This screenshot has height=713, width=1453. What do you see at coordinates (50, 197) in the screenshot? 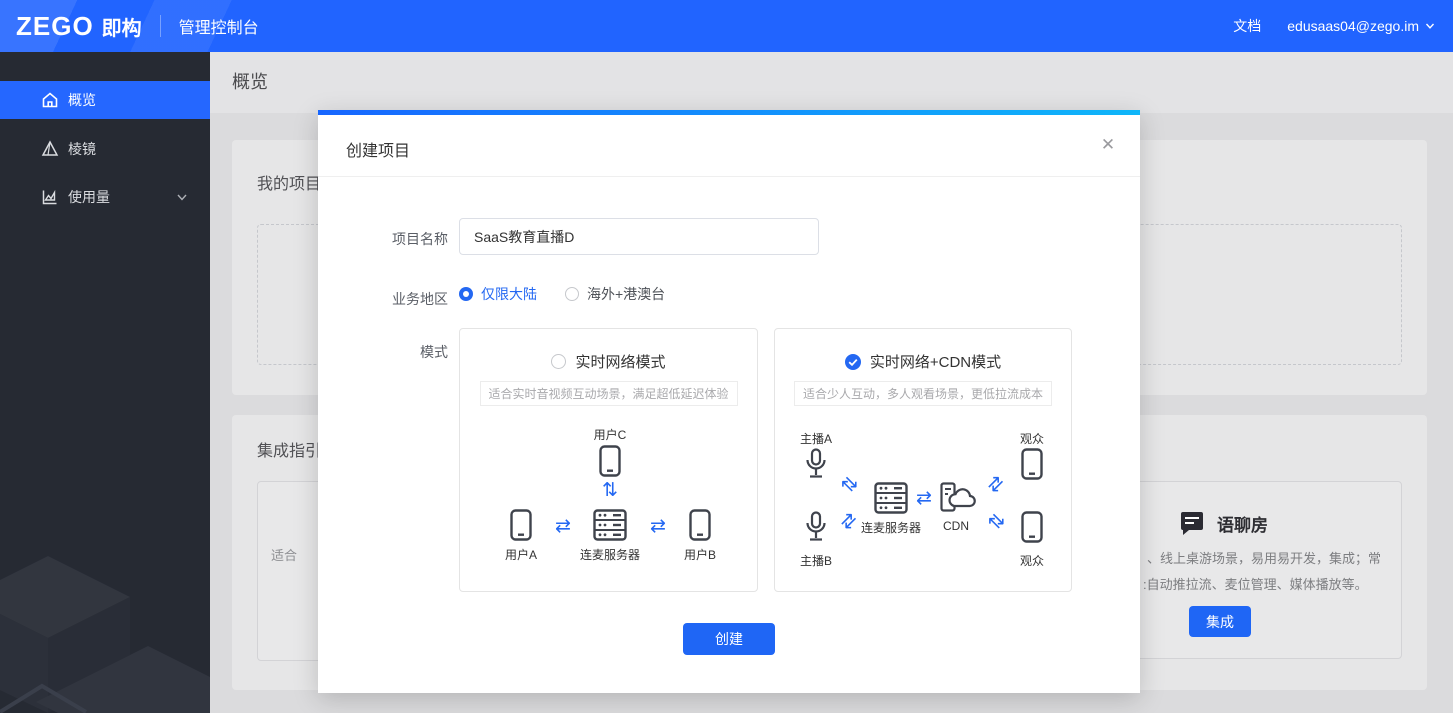
I see `usage-chart-icon` at bounding box center [50, 197].